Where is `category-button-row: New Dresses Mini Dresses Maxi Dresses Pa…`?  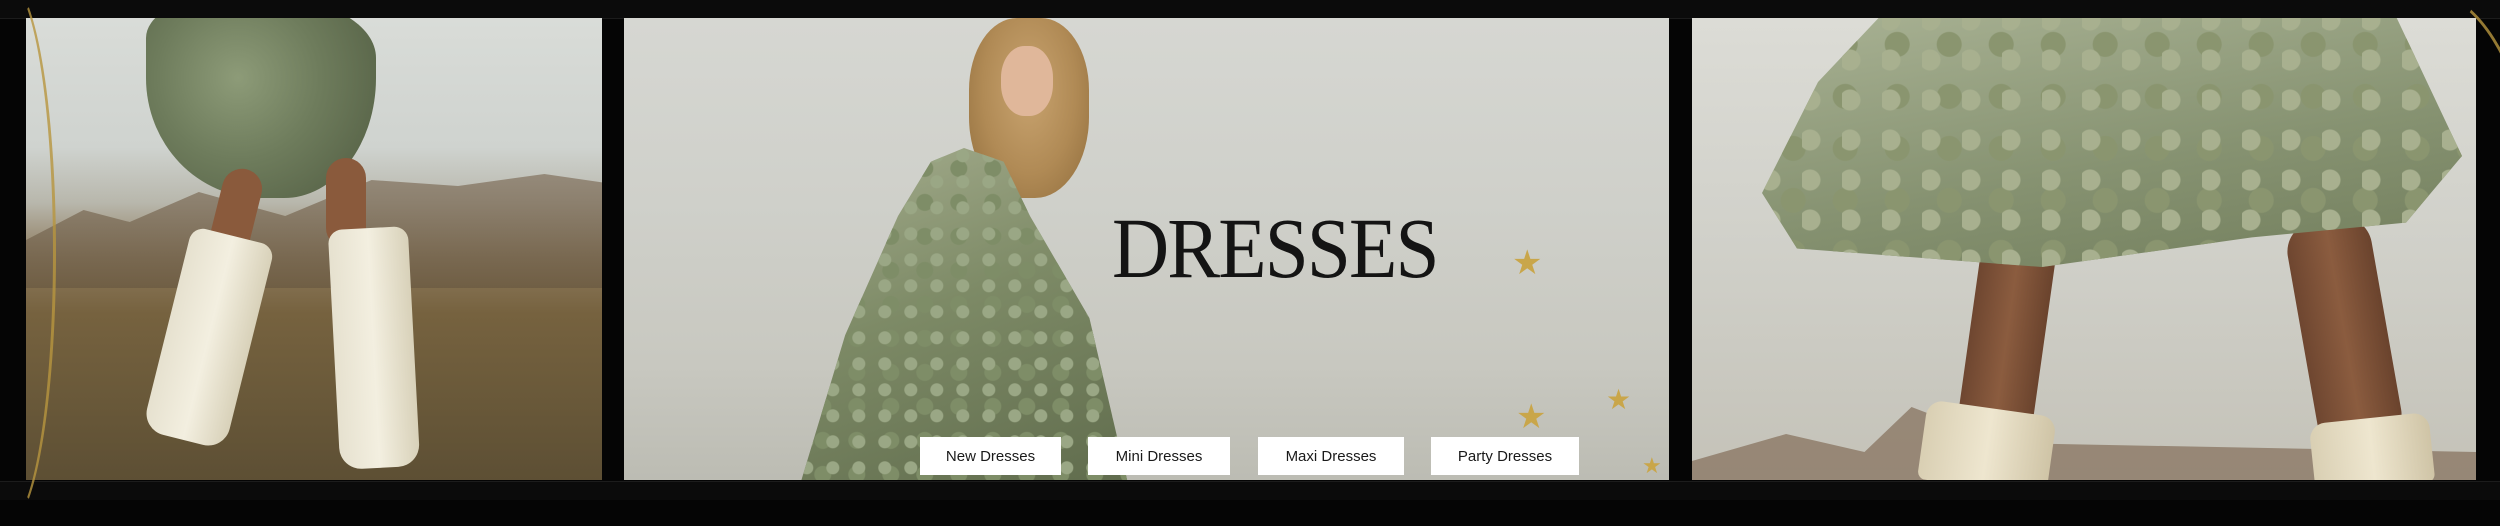 category-button-row: New Dresses Mini Dresses Maxi Dresses Pa… is located at coordinates (1250, 456).